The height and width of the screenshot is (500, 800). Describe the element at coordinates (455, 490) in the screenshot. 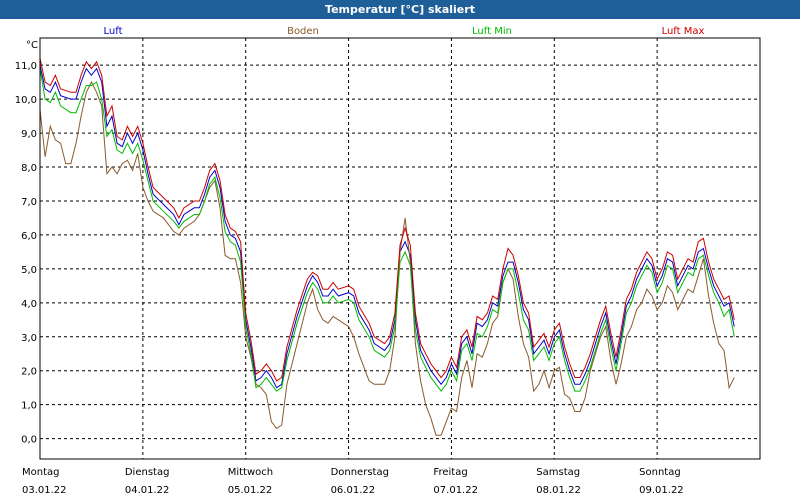

I see `x-tick-date: 07.01.22` at that location.